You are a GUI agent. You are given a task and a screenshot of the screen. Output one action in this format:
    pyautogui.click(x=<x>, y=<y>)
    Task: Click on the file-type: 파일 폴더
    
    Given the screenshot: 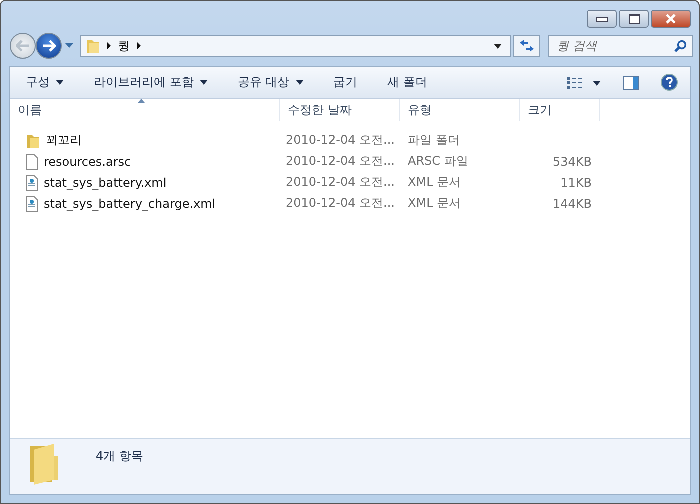 What is the action you would take?
    pyautogui.click(x=434, y=140)
    